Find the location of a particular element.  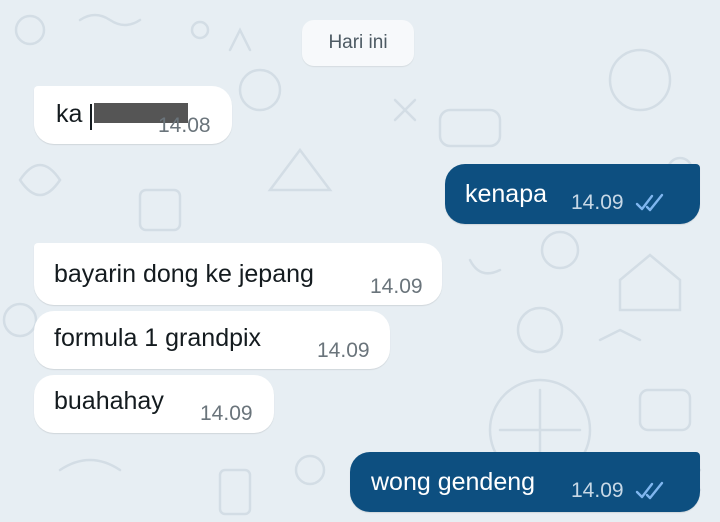

text-cursor is located at coordinates (91, 117).